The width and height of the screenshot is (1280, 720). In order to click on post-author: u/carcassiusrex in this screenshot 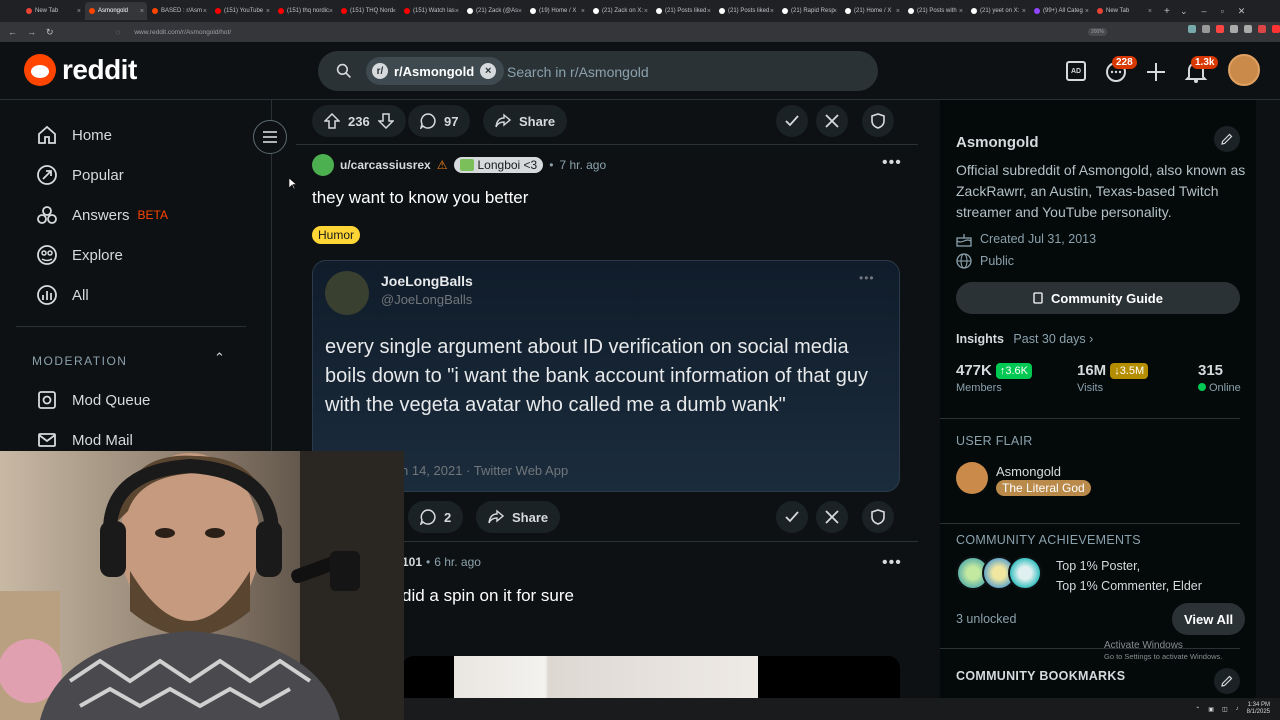, I will do `click(385, 165)`.